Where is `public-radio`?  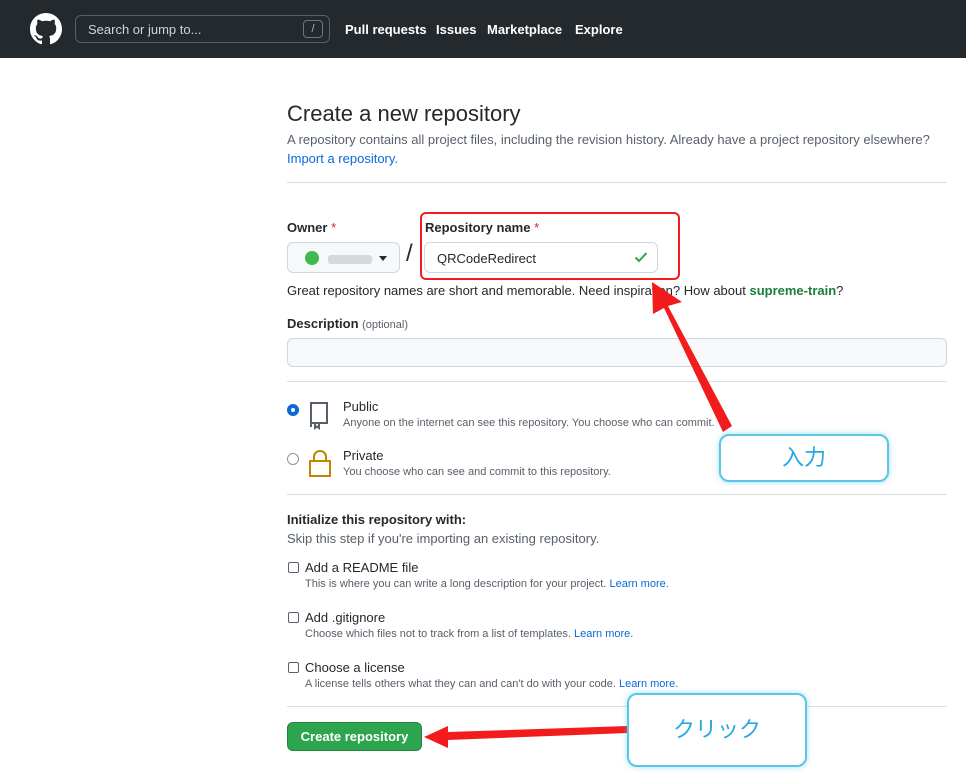
public-radio is located at coordinates (293, 410).